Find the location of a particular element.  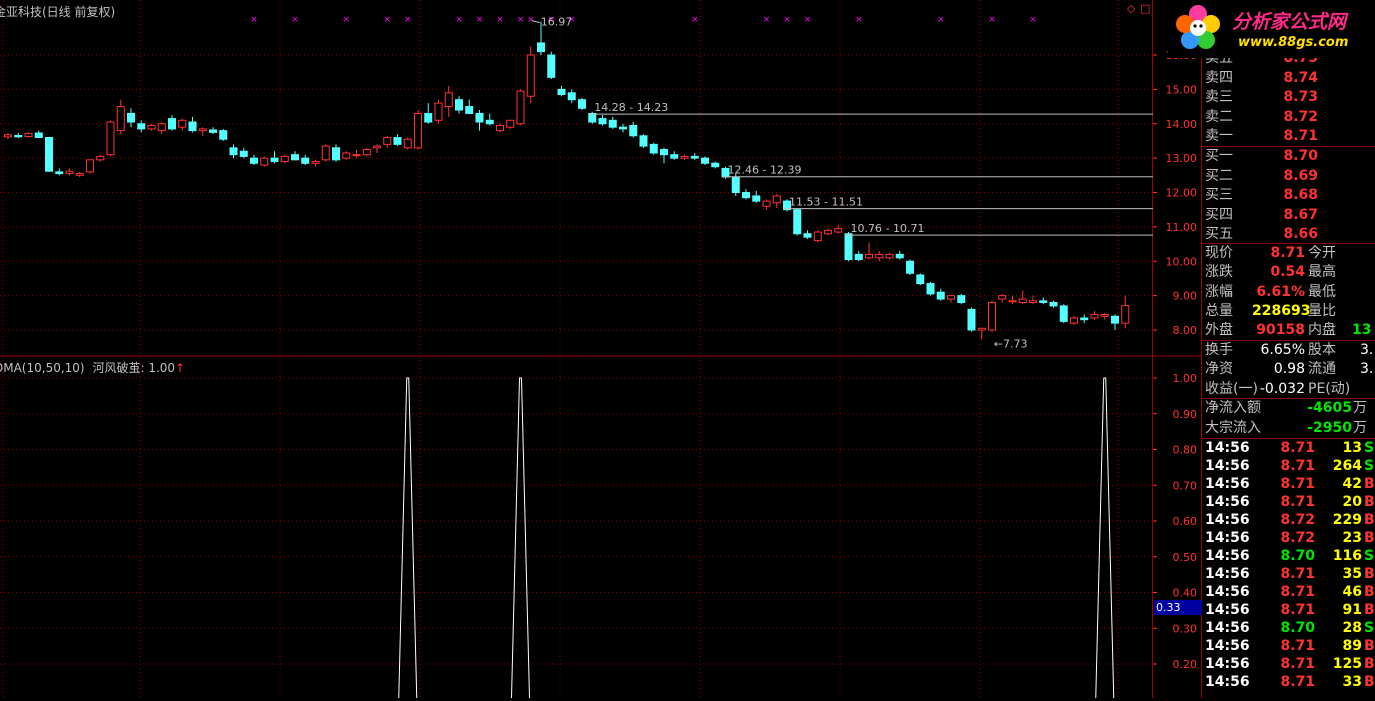

sell-row: 卖一 8.71 is located at coordinates (1288, 136).